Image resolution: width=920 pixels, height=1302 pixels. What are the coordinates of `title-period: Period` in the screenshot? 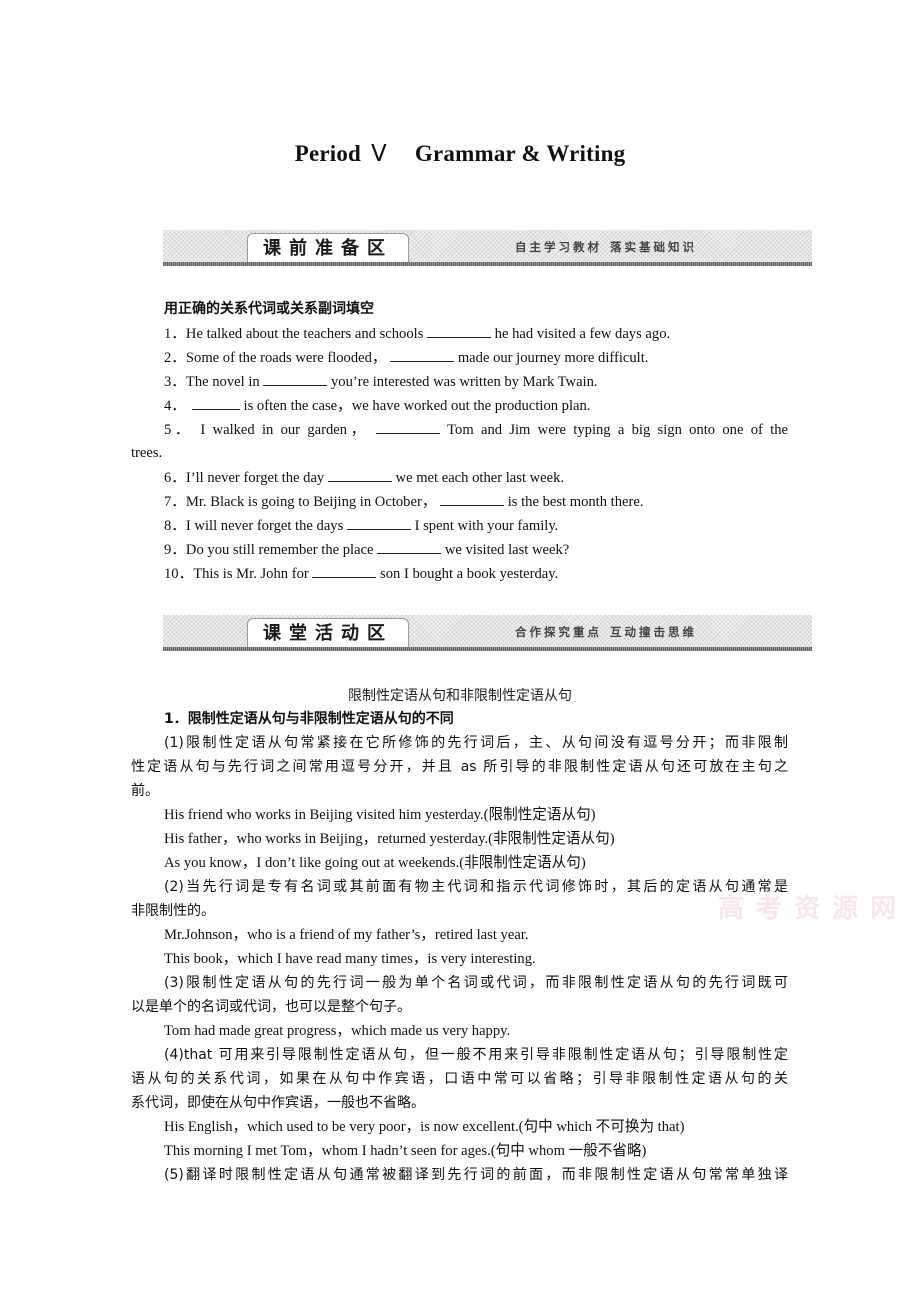 It's located at (328, 153).